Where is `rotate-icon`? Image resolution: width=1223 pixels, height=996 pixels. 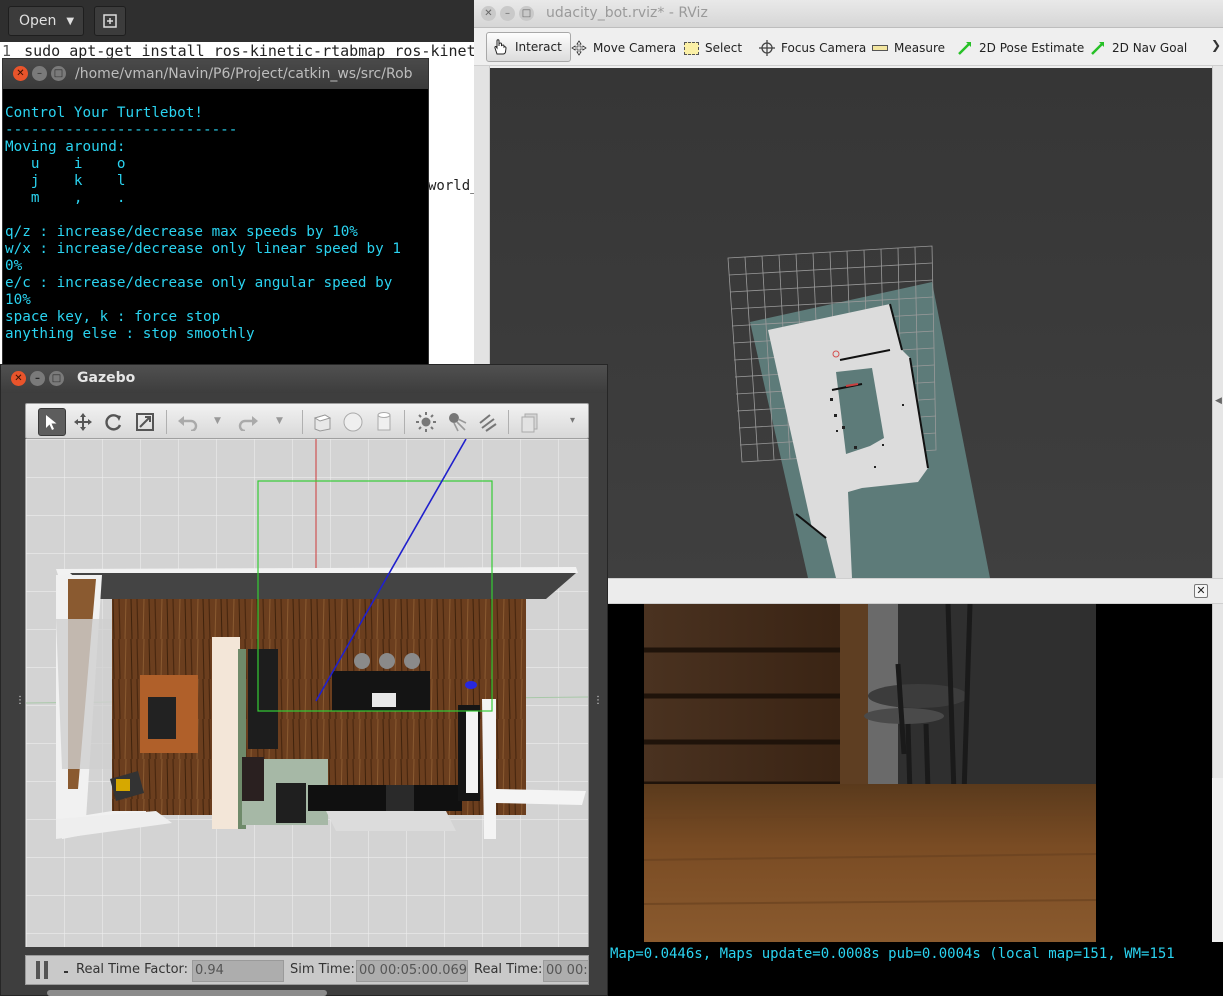 rotate-icon is located at coordinates (113, 422).